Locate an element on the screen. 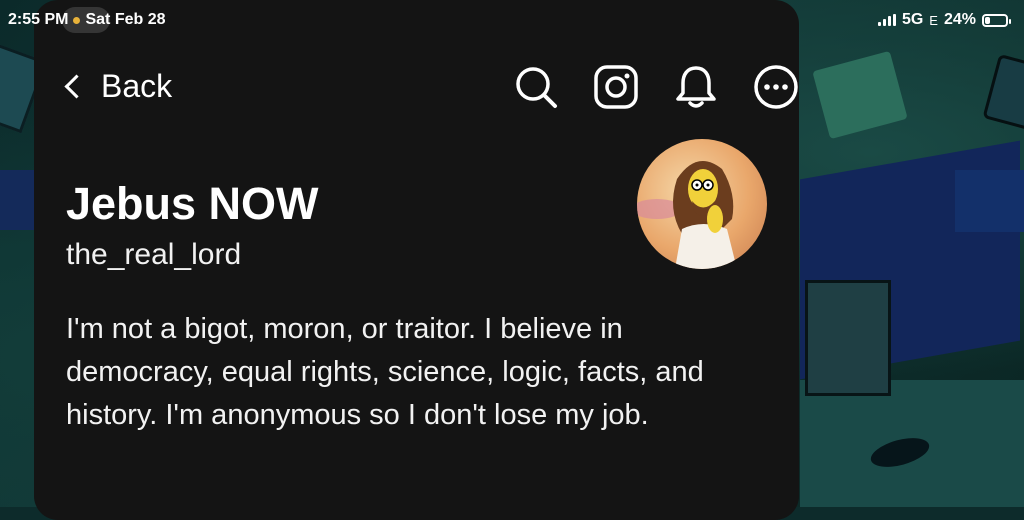 The width and height of the screenshot is (1024, 520). back-button: Back is located at coordinates (118, 86).